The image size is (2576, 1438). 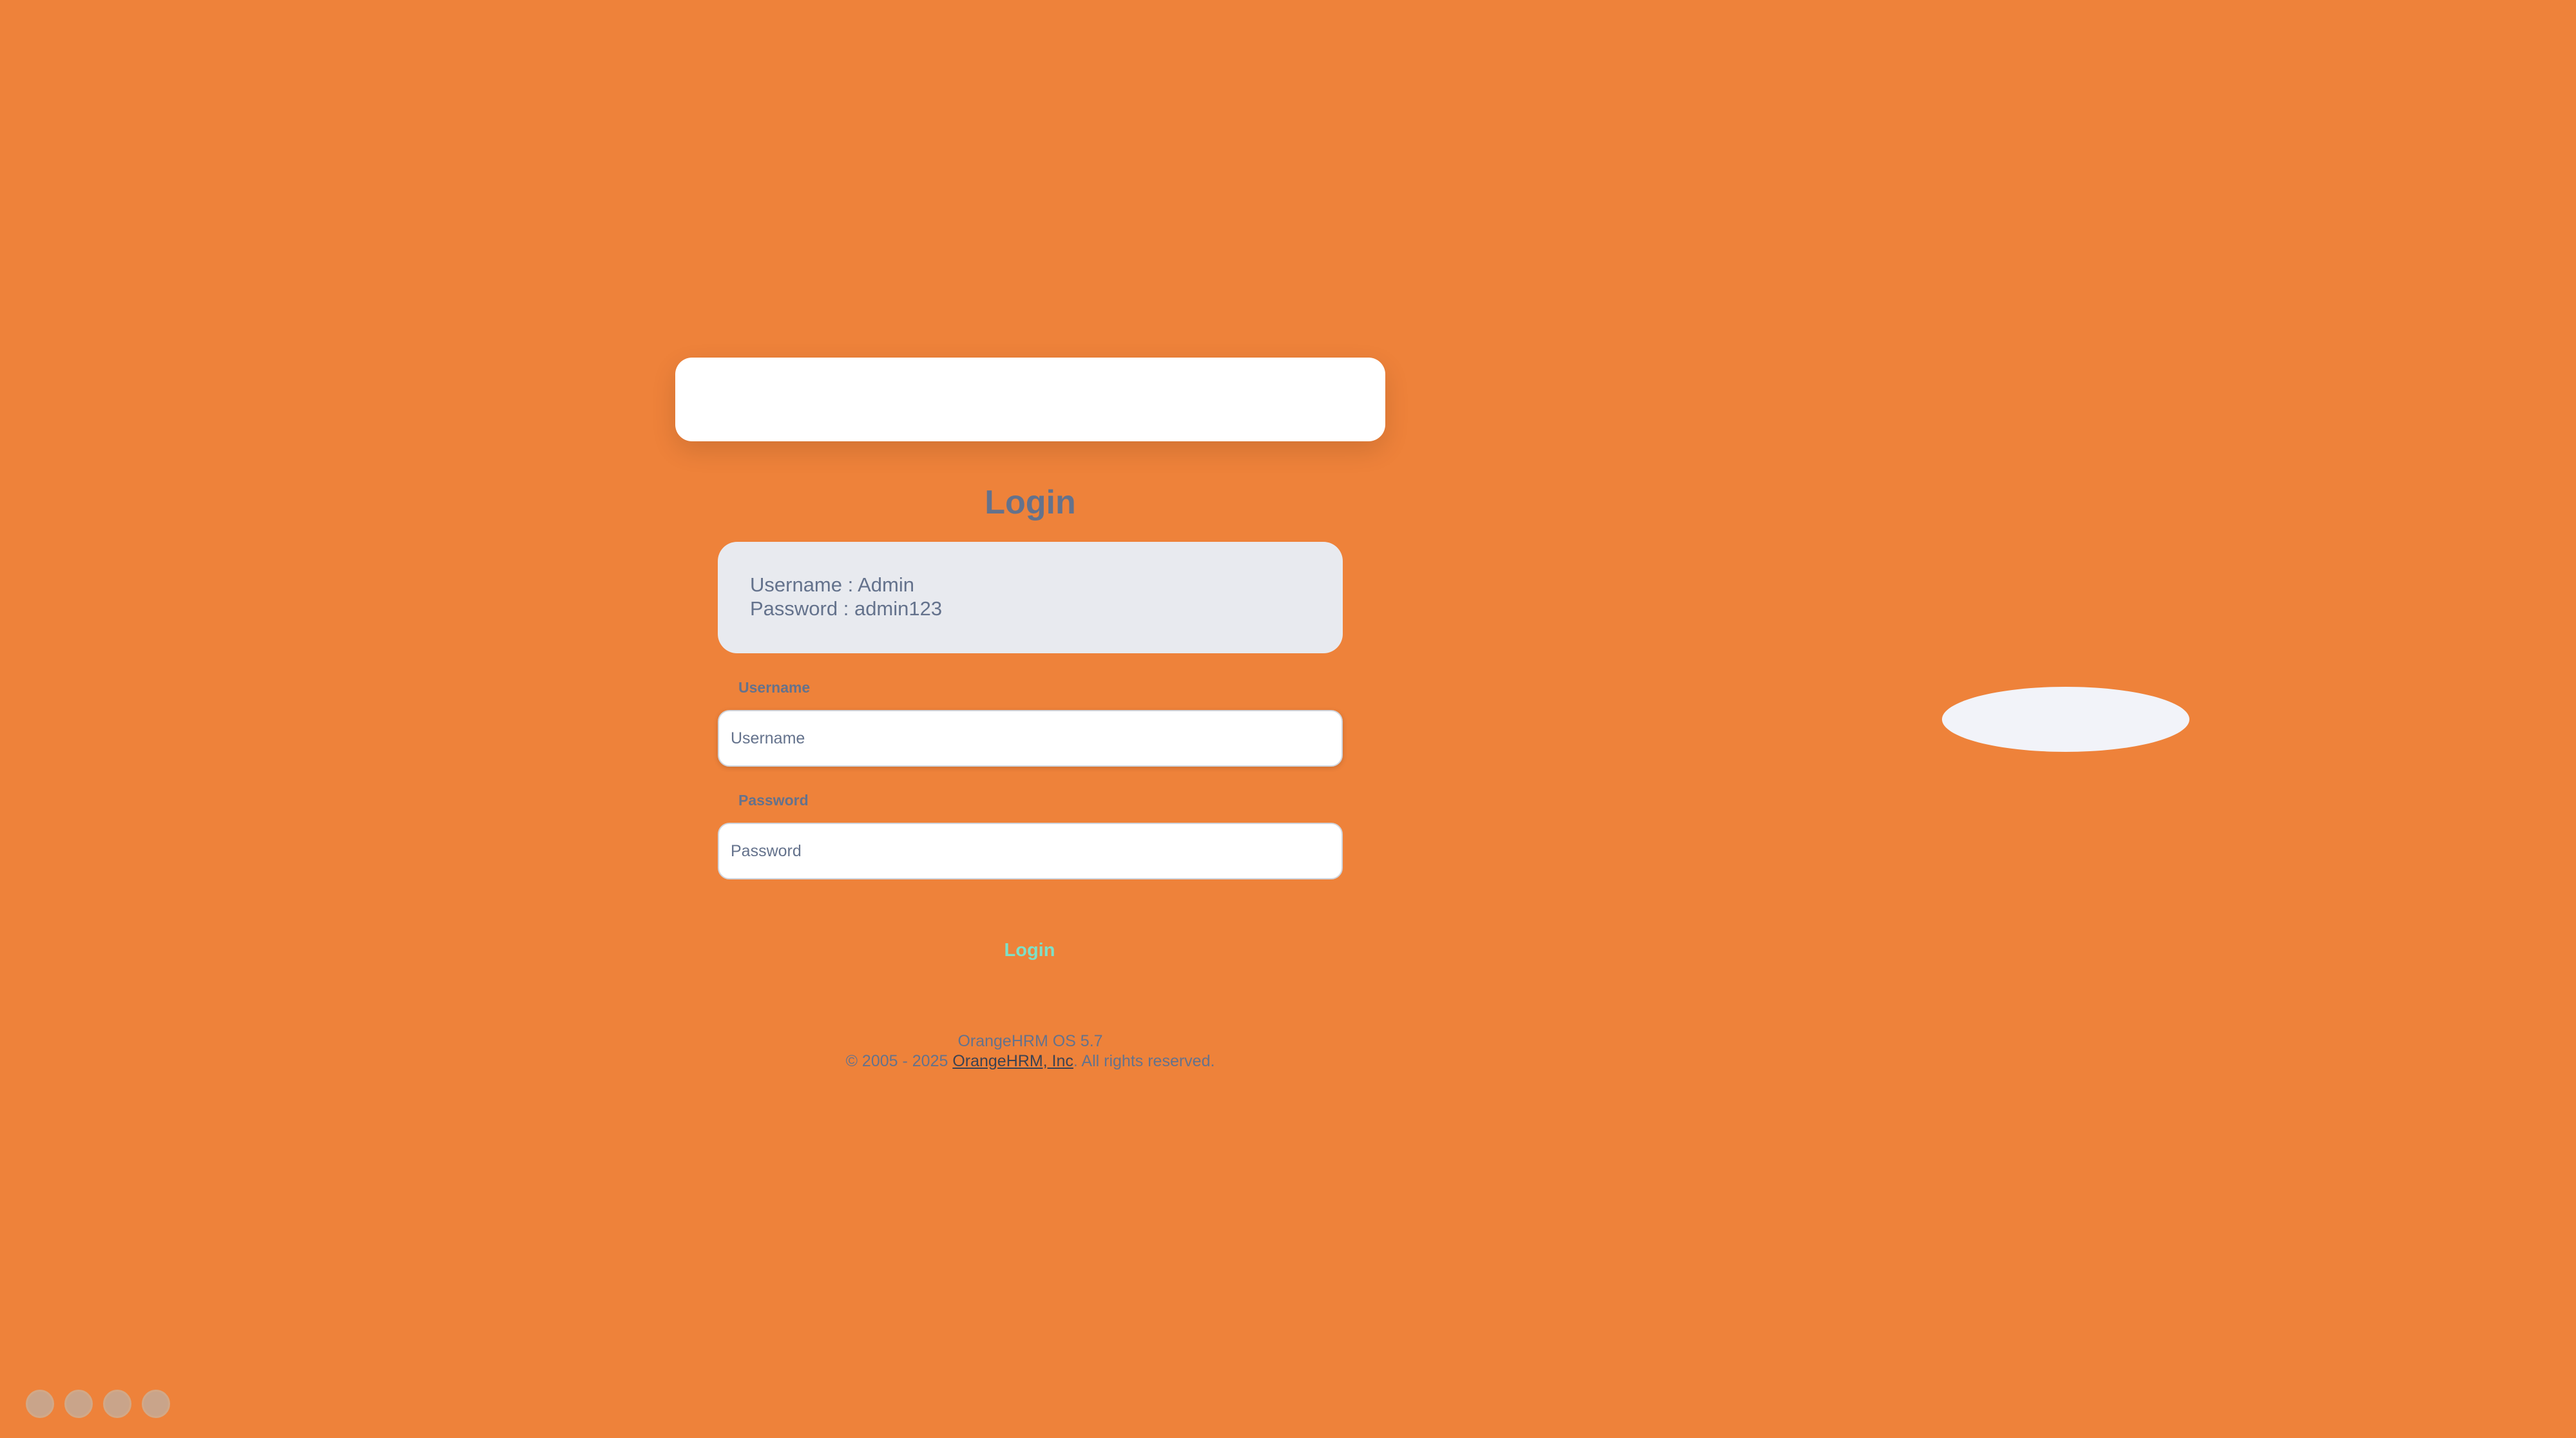 I want to click on company-link: OrangeHRM, Inc, so click(x=1013, y=1061).